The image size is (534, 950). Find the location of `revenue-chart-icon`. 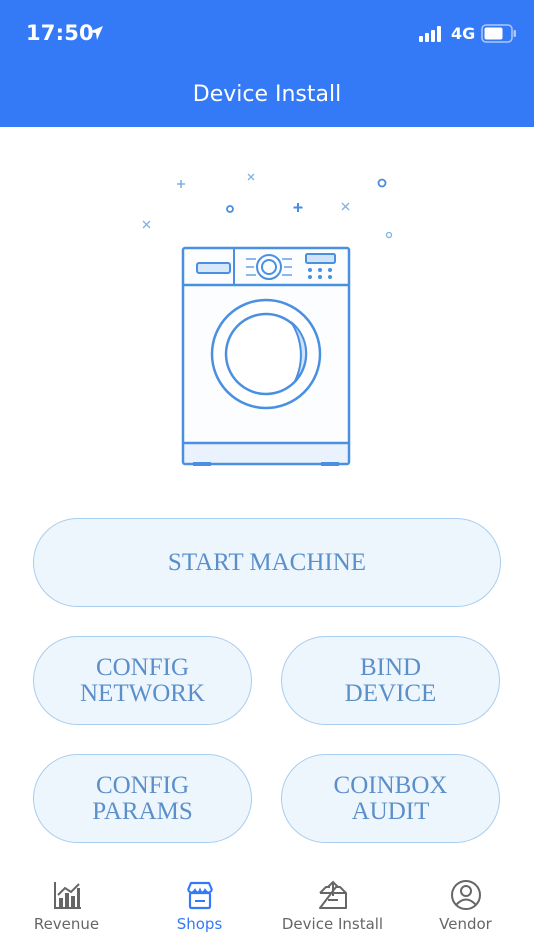

revenue-chart-icon is located at coordinates (67, 895).